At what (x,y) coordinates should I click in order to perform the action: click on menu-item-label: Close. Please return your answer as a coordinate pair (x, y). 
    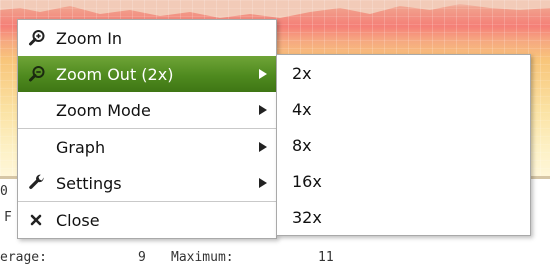
    Looking at the image, I should click on (78, 220).